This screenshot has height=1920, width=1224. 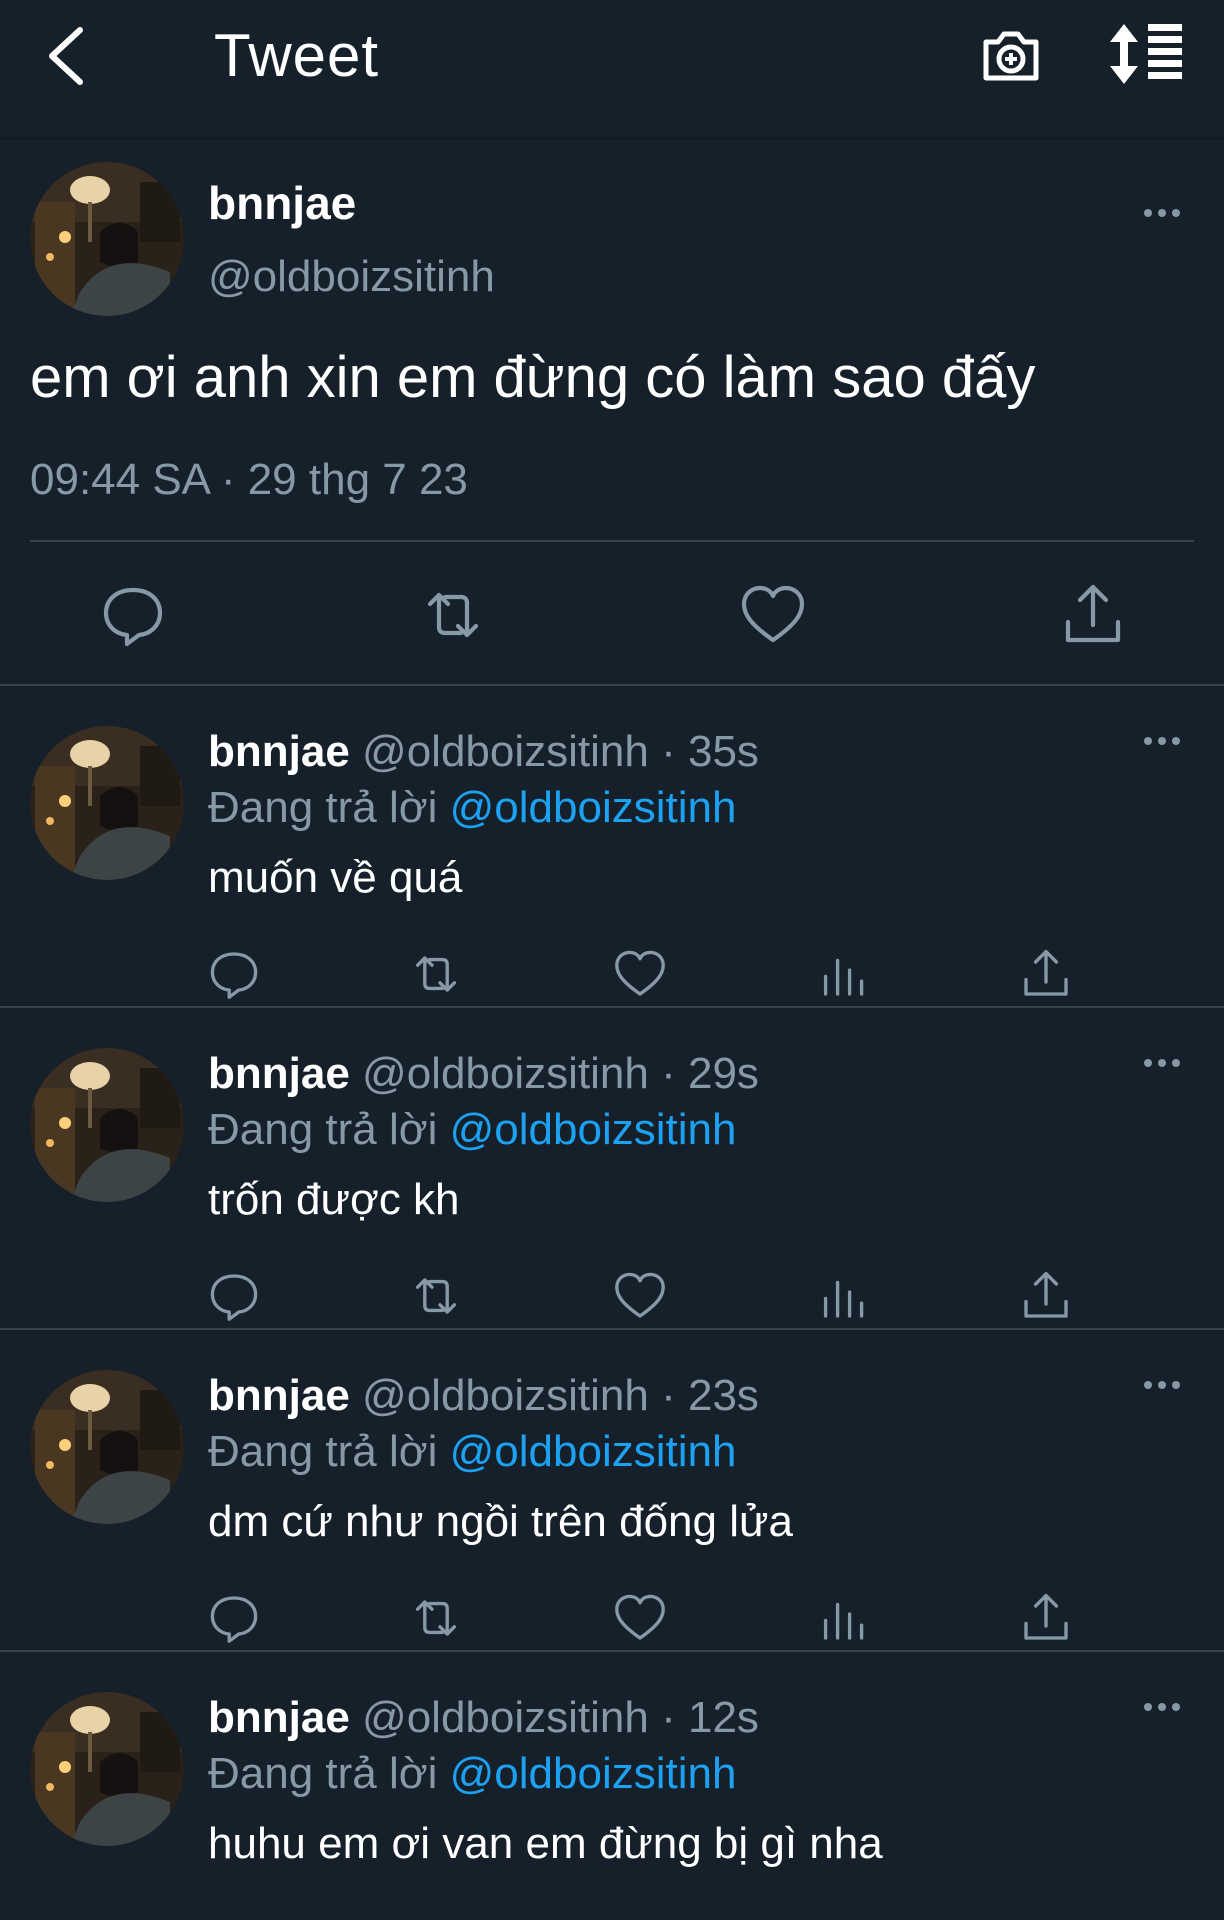 I want to click on top-navigation-bar: Tweet, so click(x=612, y=69).